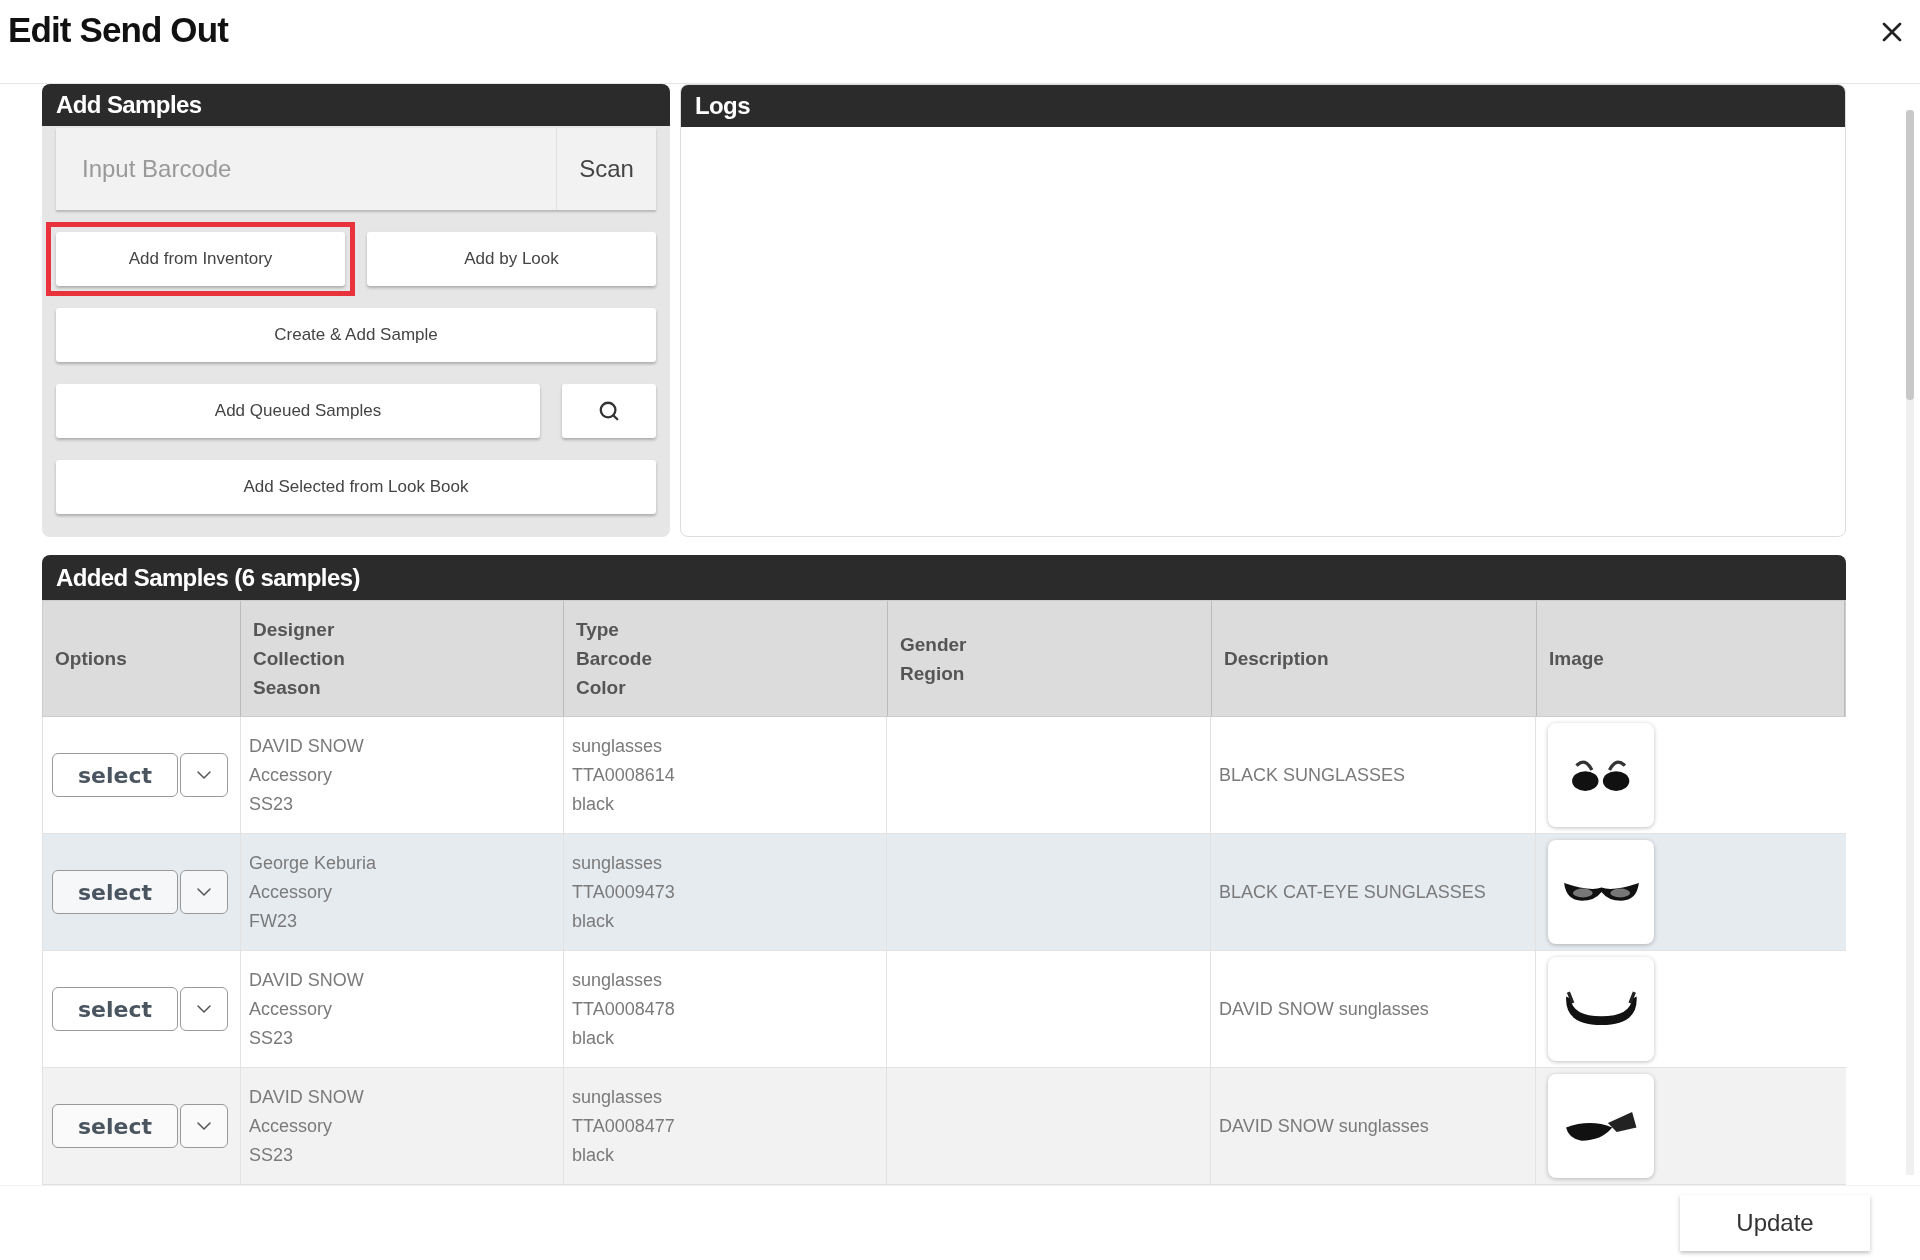 This screenshot has width=1920, height=1260. What do you see at coordinates (624, 892) in the screenshot?
I see `table-cell-text: TTA0009473` at bounding box center [624, 892].